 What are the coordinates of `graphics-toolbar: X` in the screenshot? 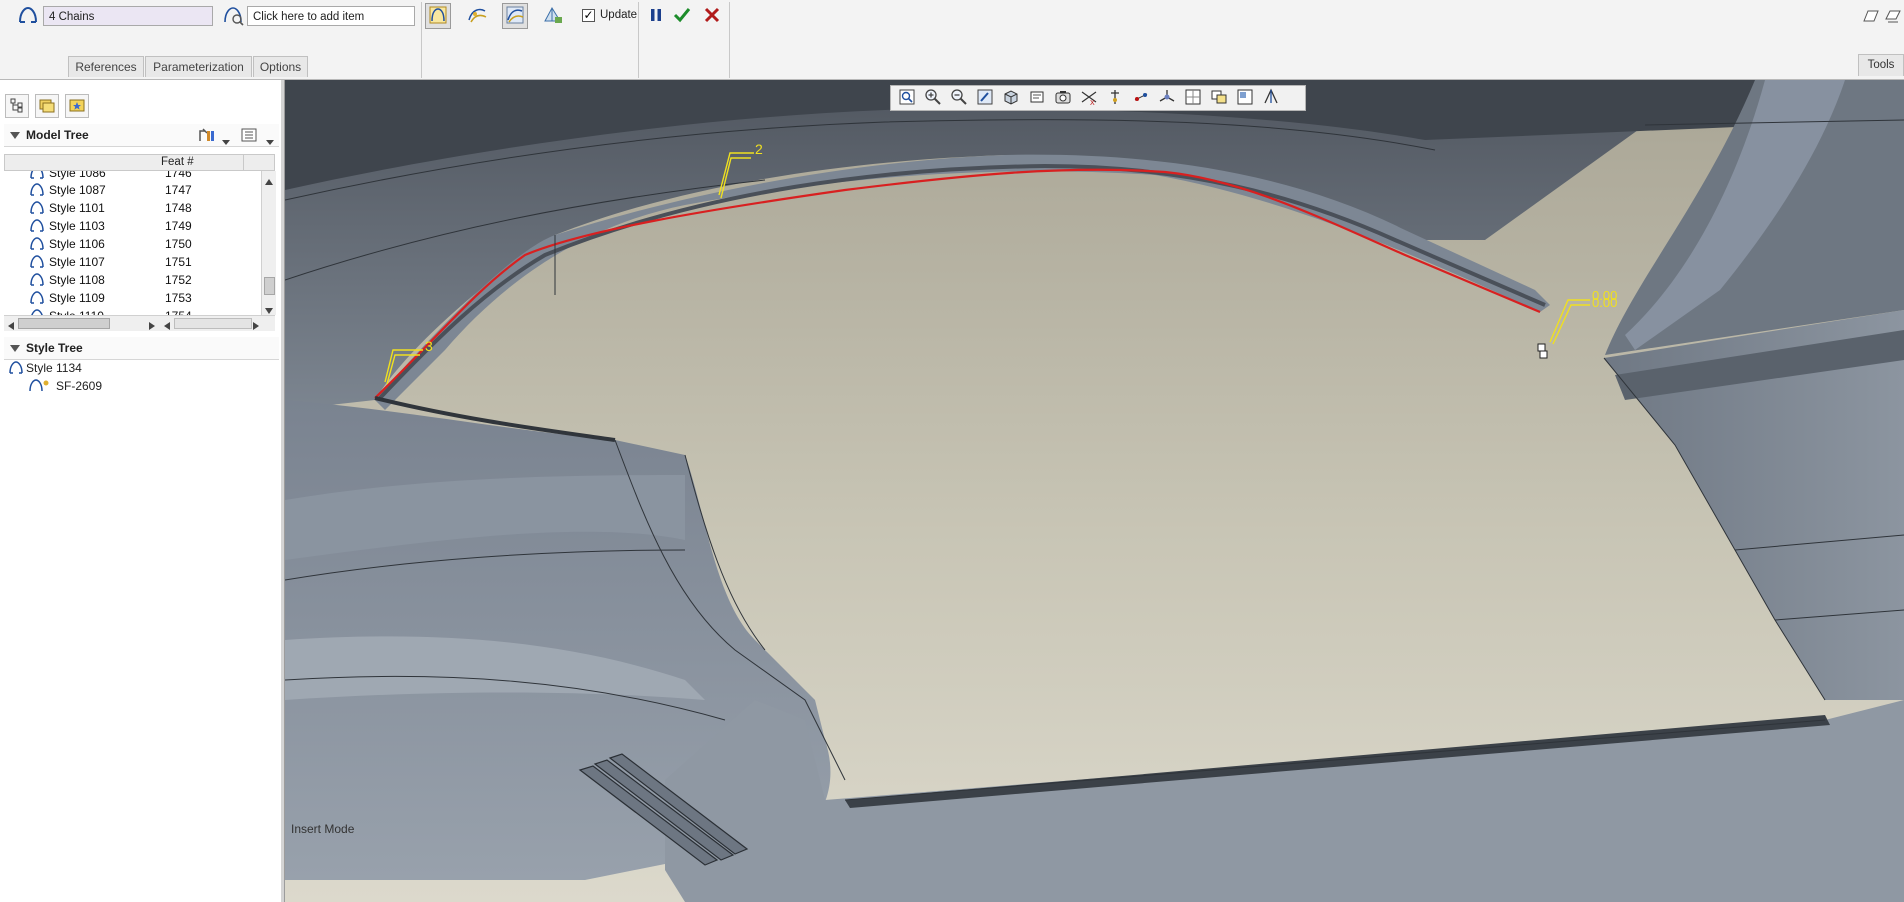 It's located at (1098, 98).